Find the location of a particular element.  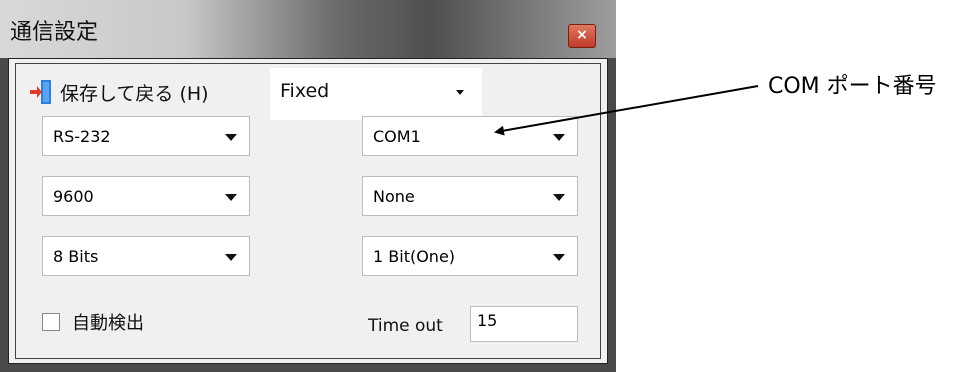

annotation-arrow is located at coordinates (626, 110).